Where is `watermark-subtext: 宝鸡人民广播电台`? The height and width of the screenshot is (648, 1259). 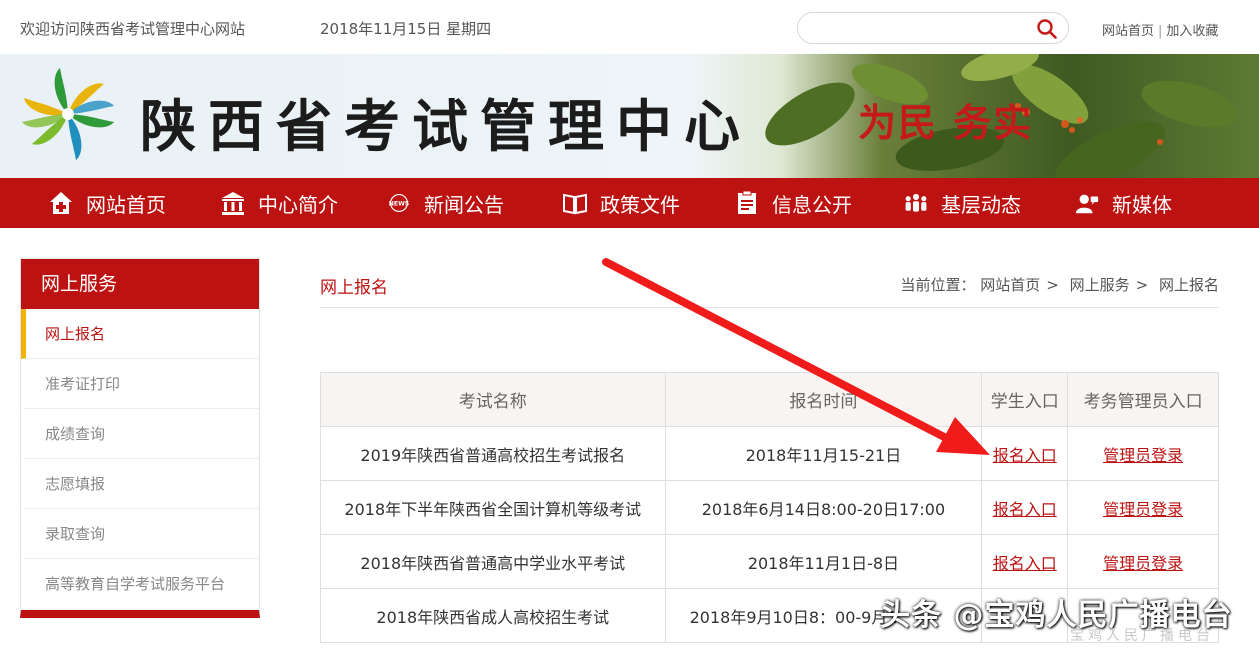
watermark-subtext: 宝鸡人民广播电台 is located at coordinates (1142, 636).